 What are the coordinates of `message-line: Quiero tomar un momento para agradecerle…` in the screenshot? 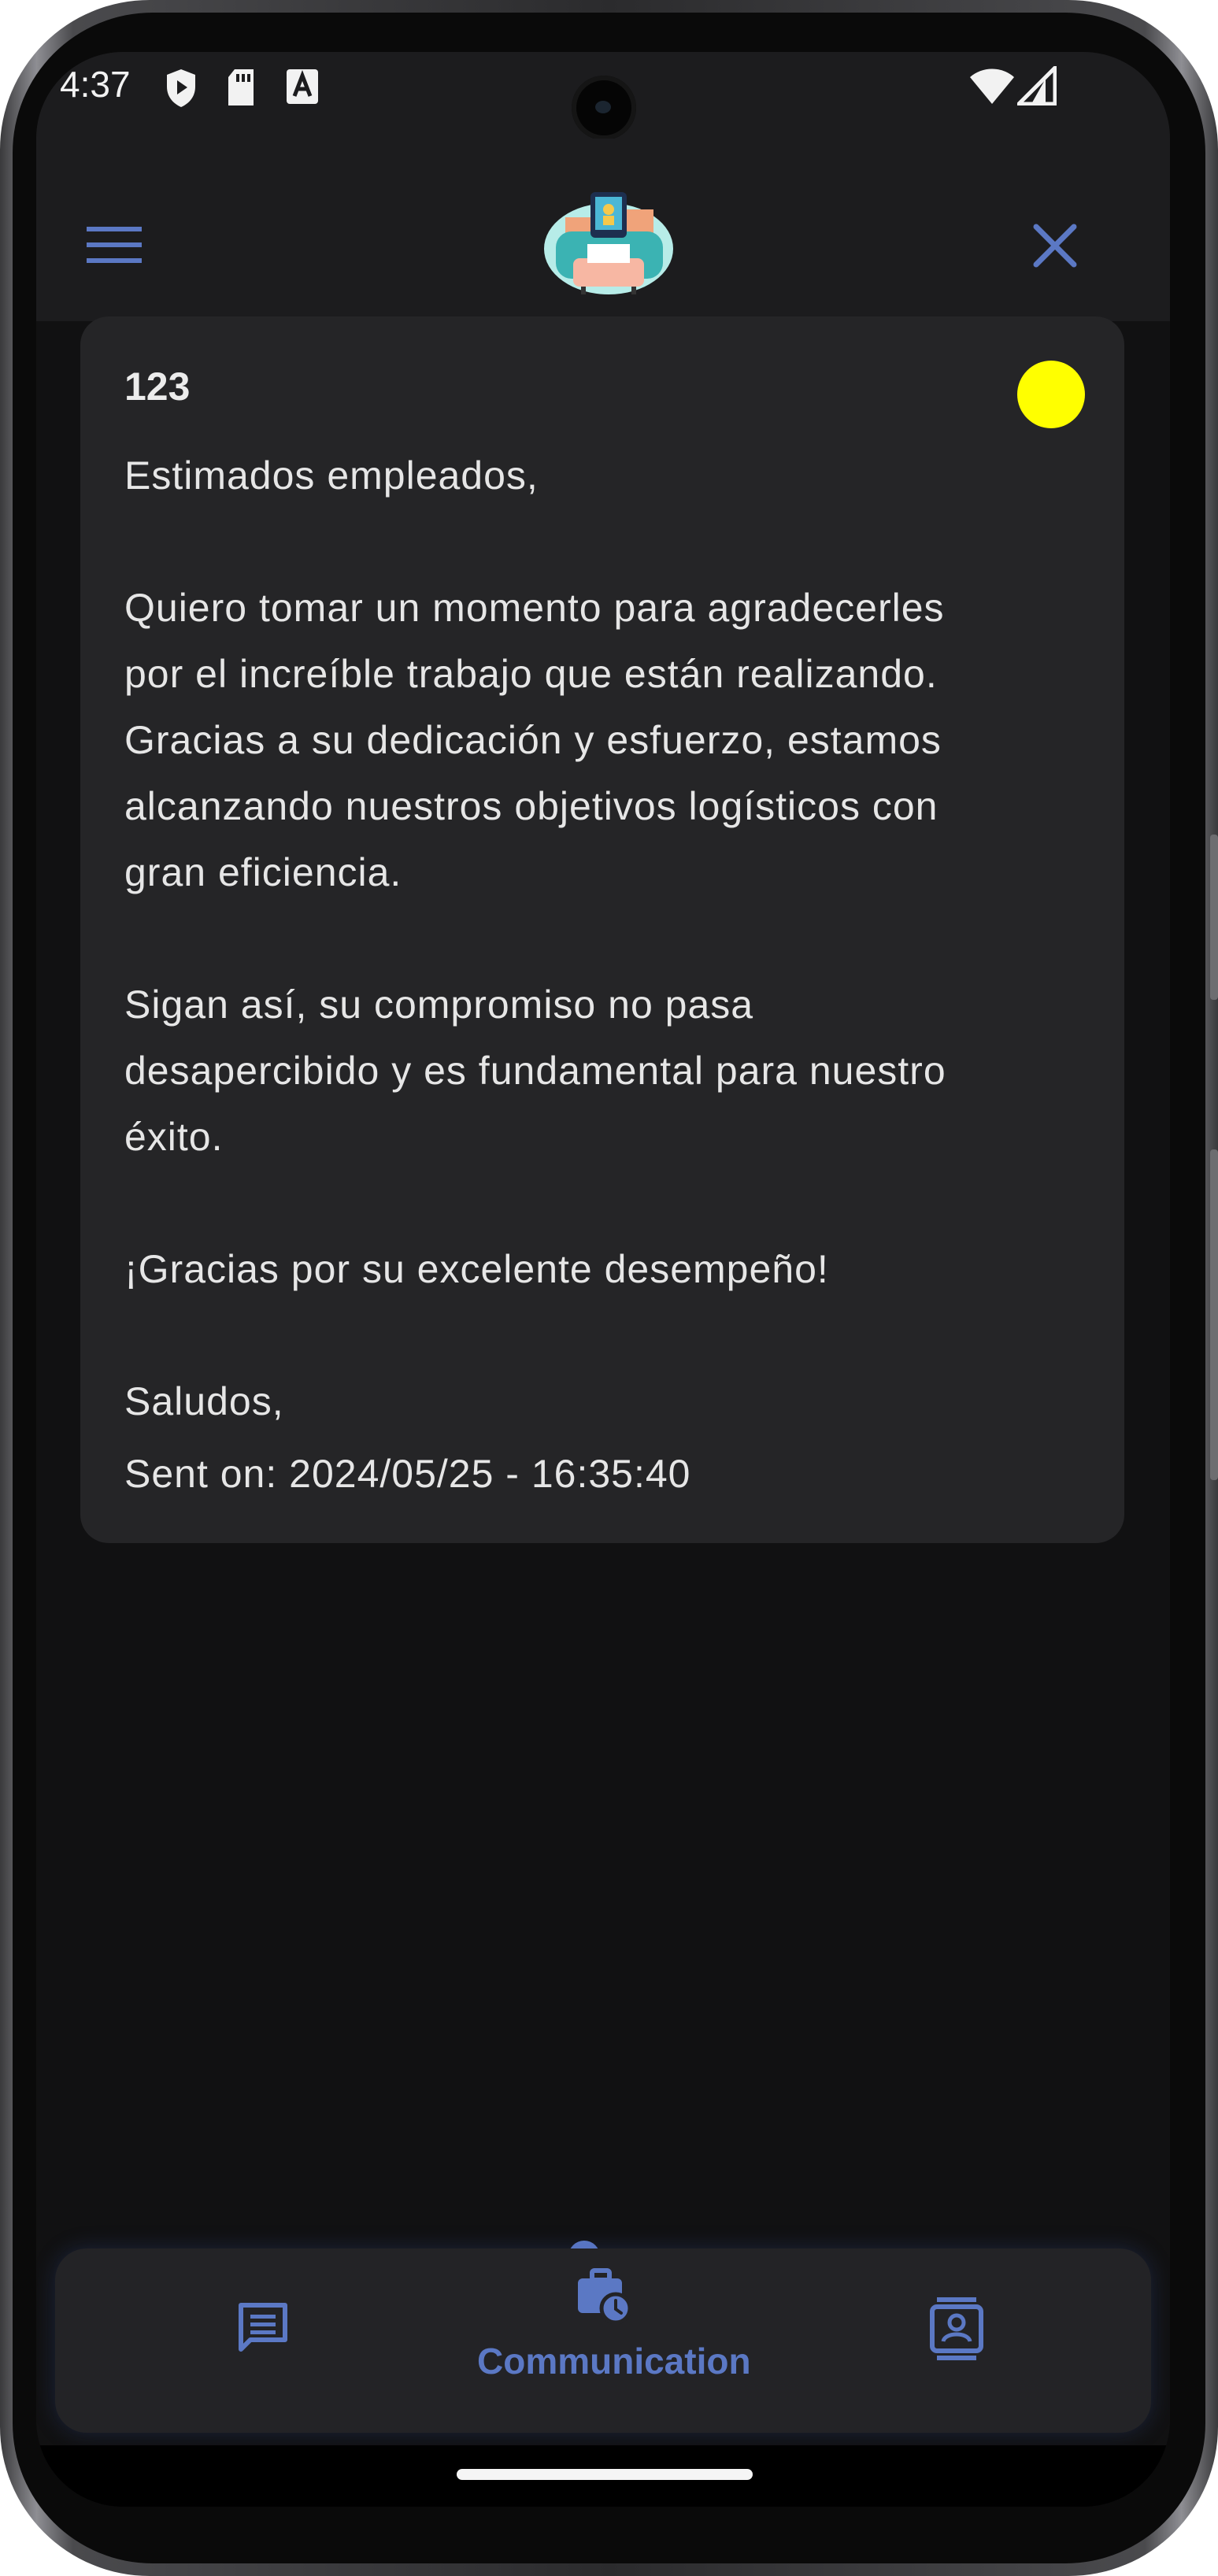 It's located at (534, 608).